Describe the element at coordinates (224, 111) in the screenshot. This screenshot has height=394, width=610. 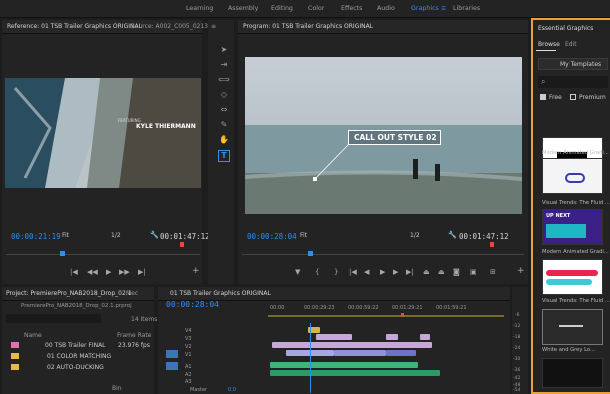
I see `slip-tool-icon: ⇔` at that location.